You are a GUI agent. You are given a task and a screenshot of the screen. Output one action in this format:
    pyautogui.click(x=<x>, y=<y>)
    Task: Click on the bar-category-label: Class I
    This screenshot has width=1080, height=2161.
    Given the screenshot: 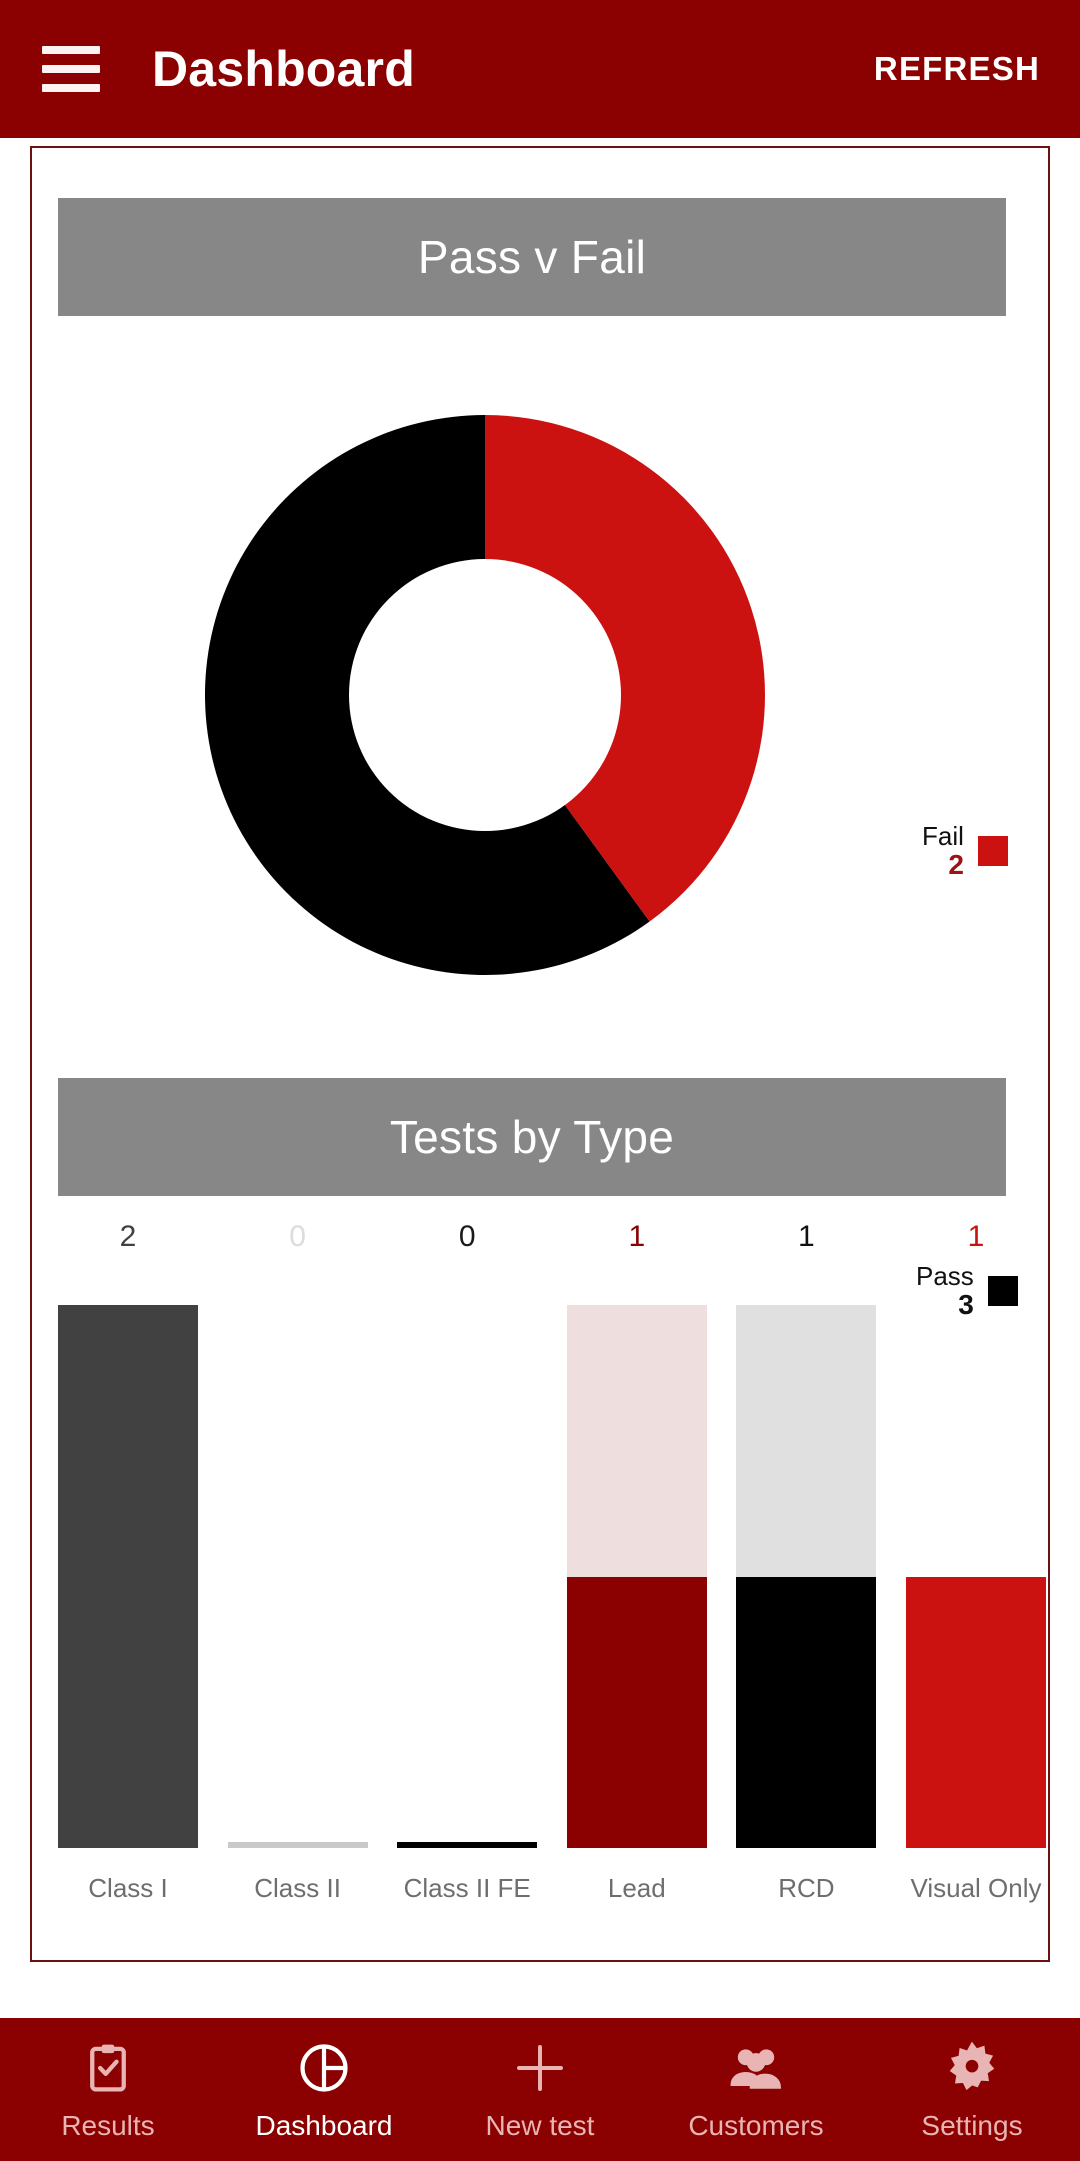 What is the action you would take?
    pyautogui.click(x=128, y=1888)
    